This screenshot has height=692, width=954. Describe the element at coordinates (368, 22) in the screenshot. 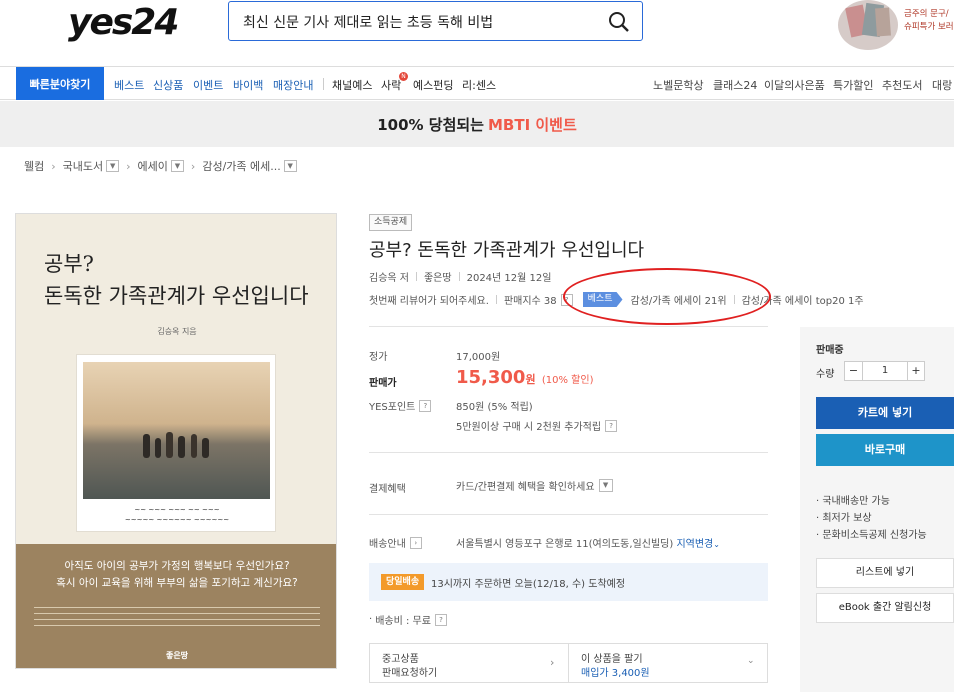

I see `search-input-value: 최신 신문 기사 제대로 읽는 초등 독해 비법` at that location.